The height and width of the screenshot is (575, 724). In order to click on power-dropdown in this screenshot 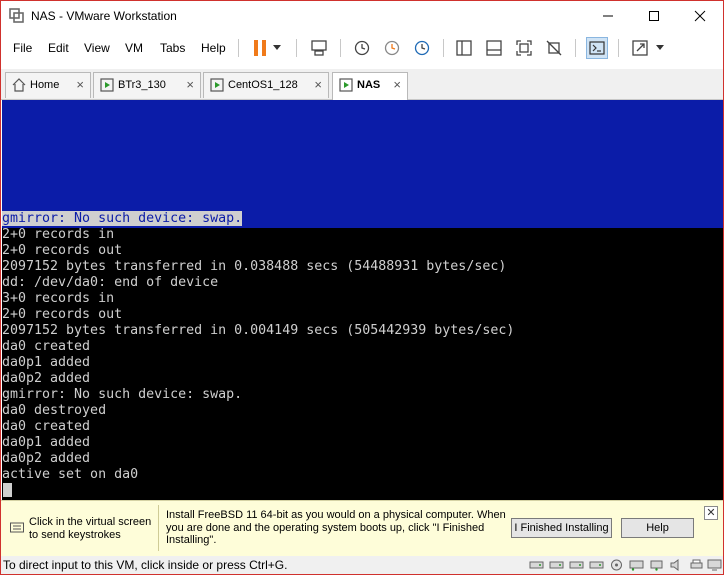, I will do `click(277, 48)`.